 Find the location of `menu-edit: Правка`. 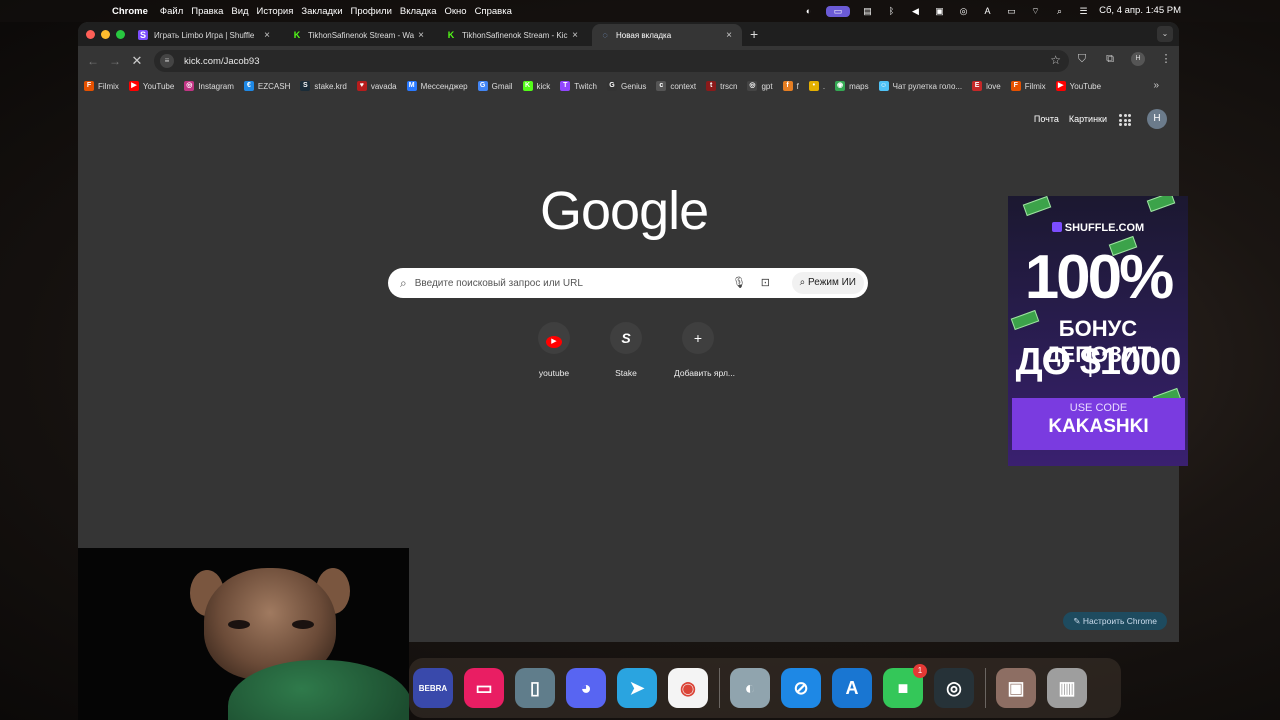

menu-edit: Правка is located at coordinates (207, 11).